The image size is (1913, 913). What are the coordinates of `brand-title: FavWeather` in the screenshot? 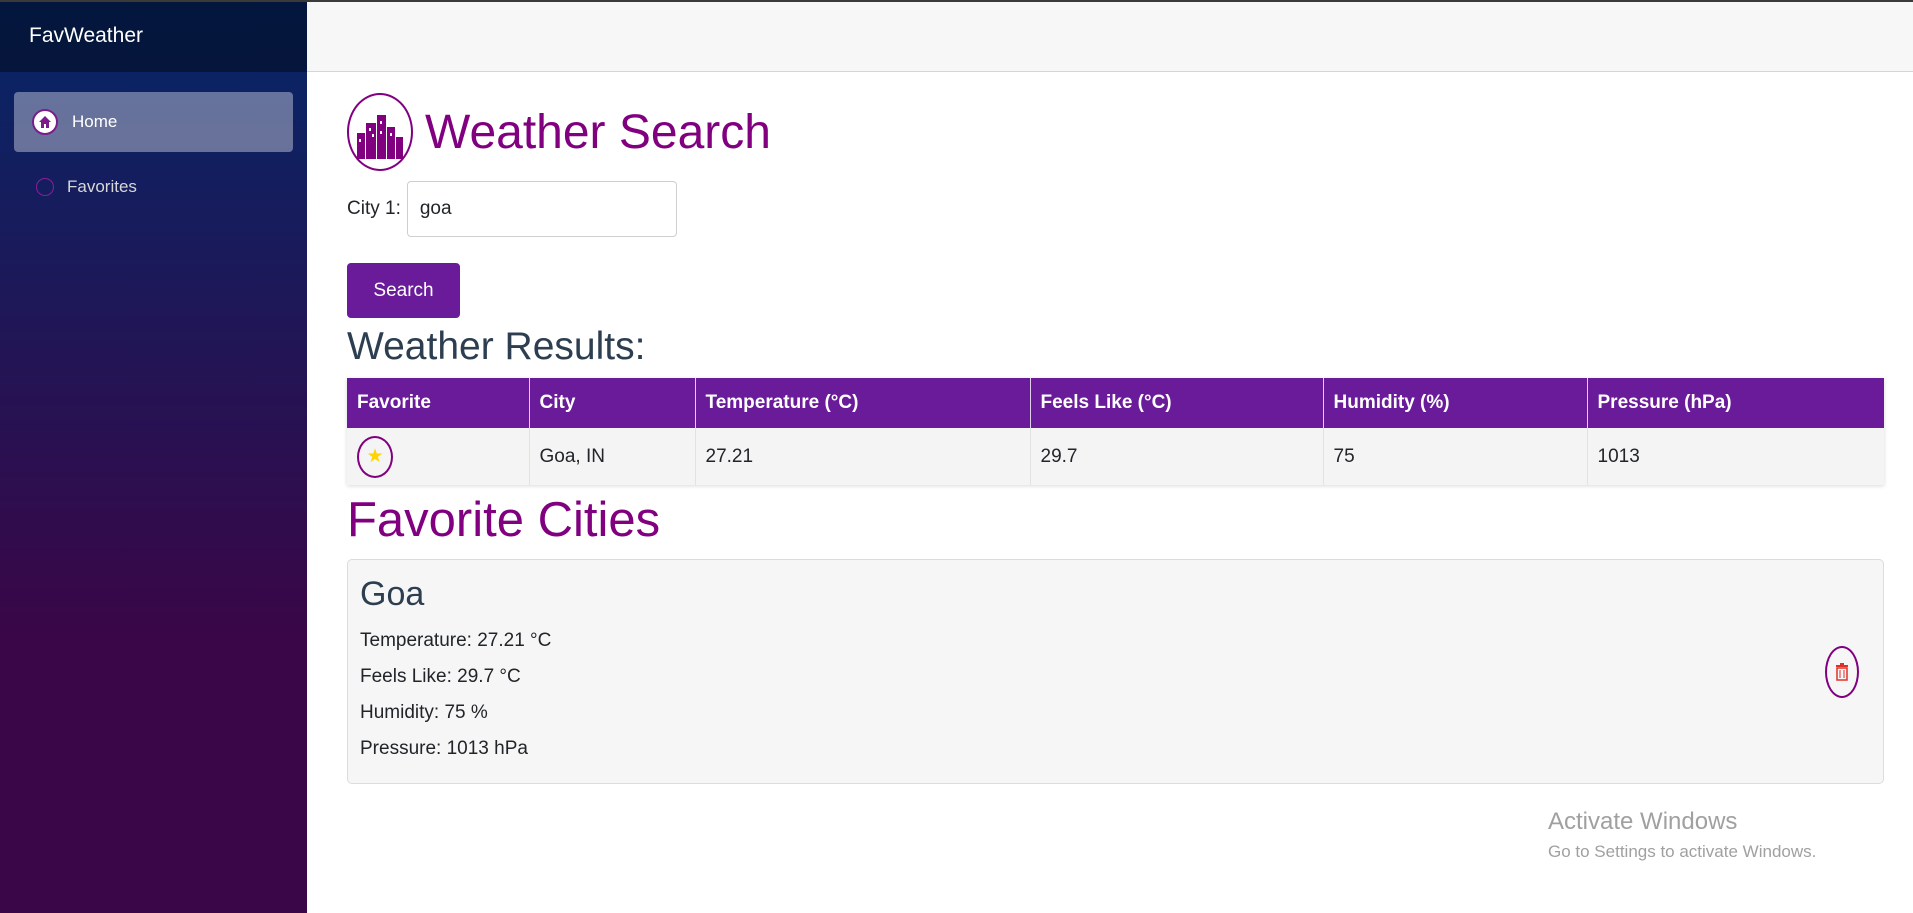 It's located at (86, 36).